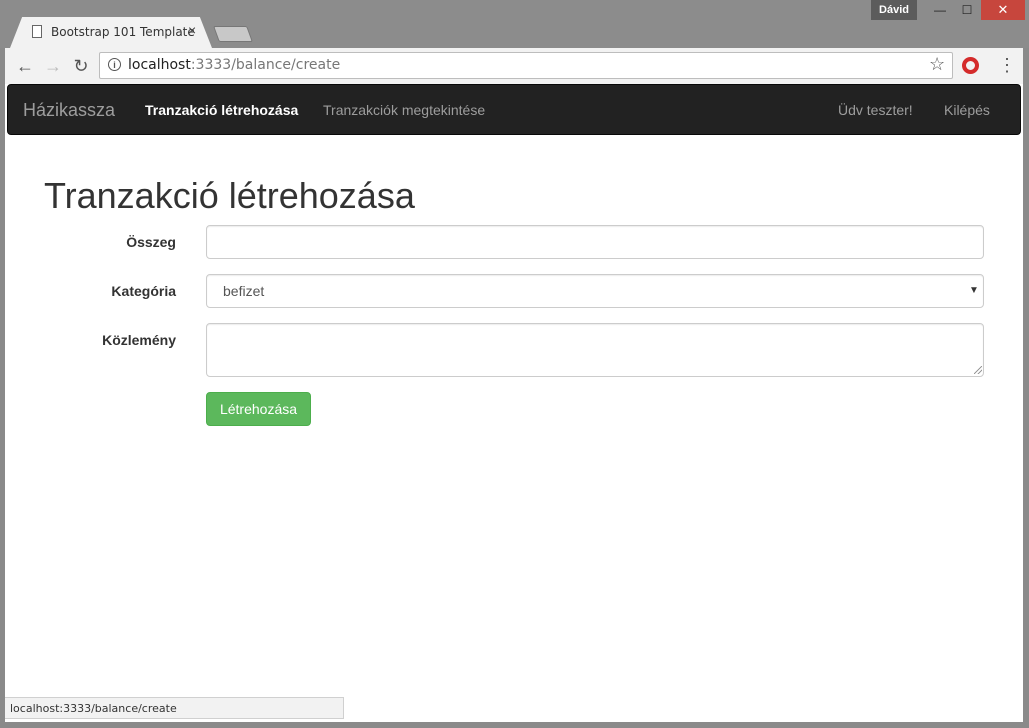 This screenshot has width=1029, height=728. I want to click on page-title: Tranzakció létrehozása, so click(229, 195).